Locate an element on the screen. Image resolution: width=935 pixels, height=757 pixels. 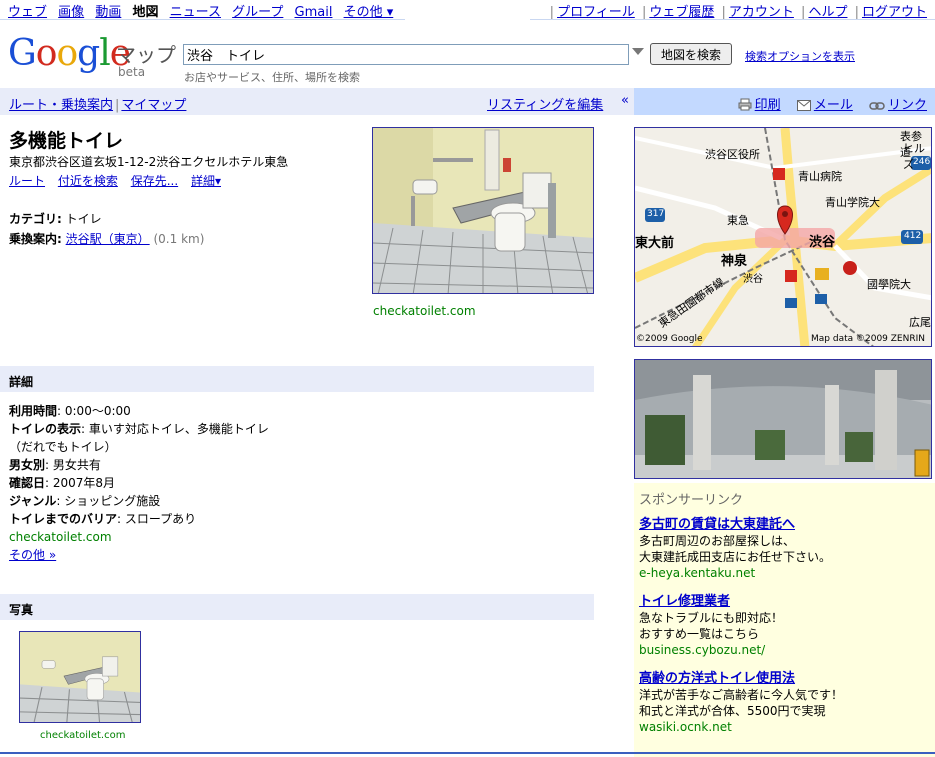
details-source: checkatoilet.com is located at coordinates (60, 537).